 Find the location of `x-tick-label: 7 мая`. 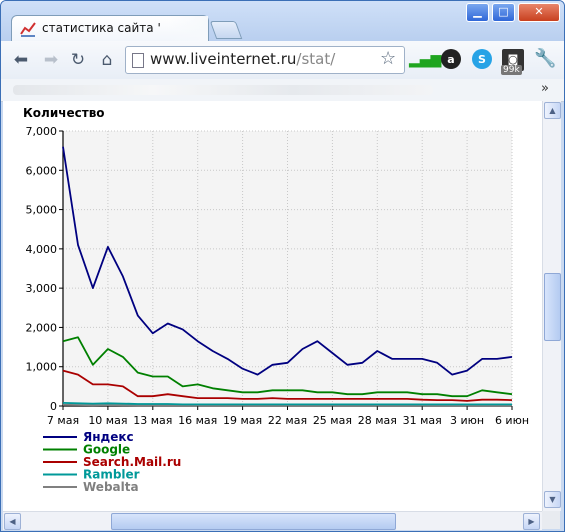

x-tick-label: 7 мая is located at coordinates (63, 420).